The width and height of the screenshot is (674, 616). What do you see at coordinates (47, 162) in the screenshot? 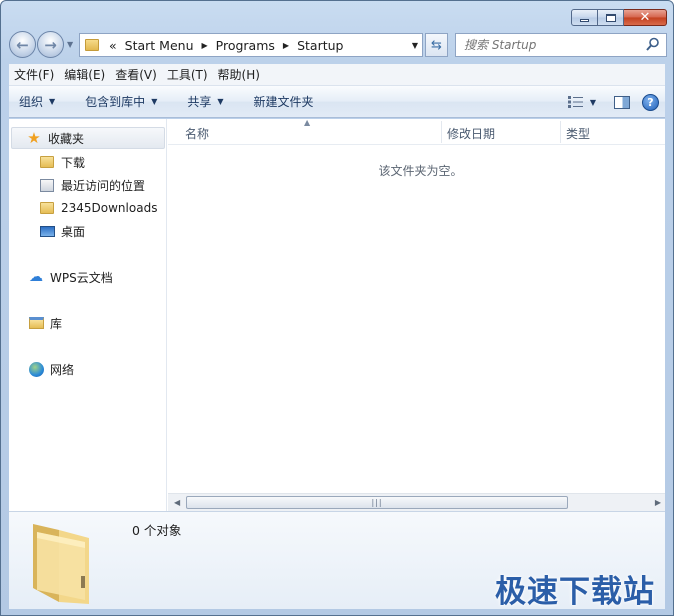
I see `downloads-folder-icon` at bounding box center [47, 162].